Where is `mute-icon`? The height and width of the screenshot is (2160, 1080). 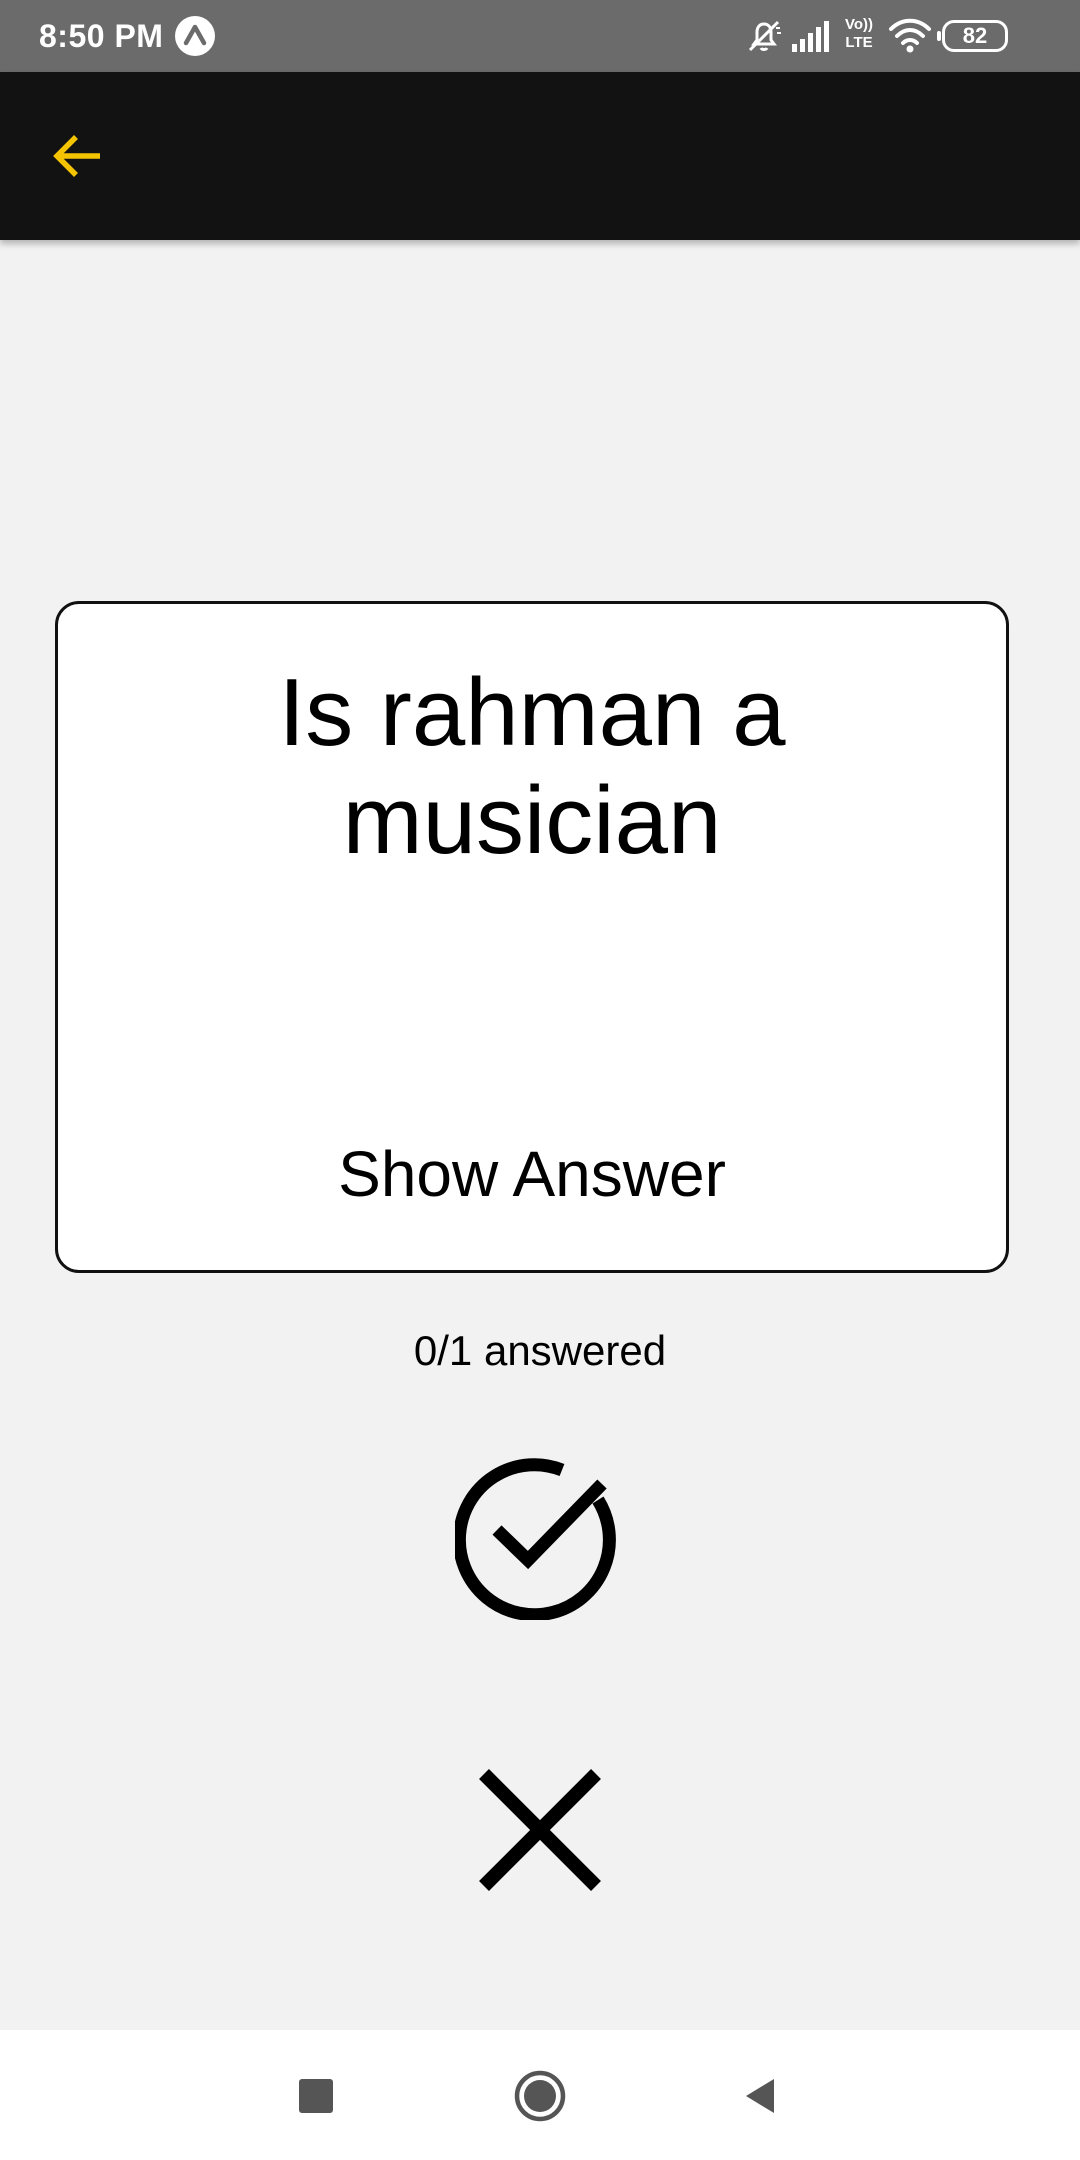
mute-icon is located at coordinates (764, 36).